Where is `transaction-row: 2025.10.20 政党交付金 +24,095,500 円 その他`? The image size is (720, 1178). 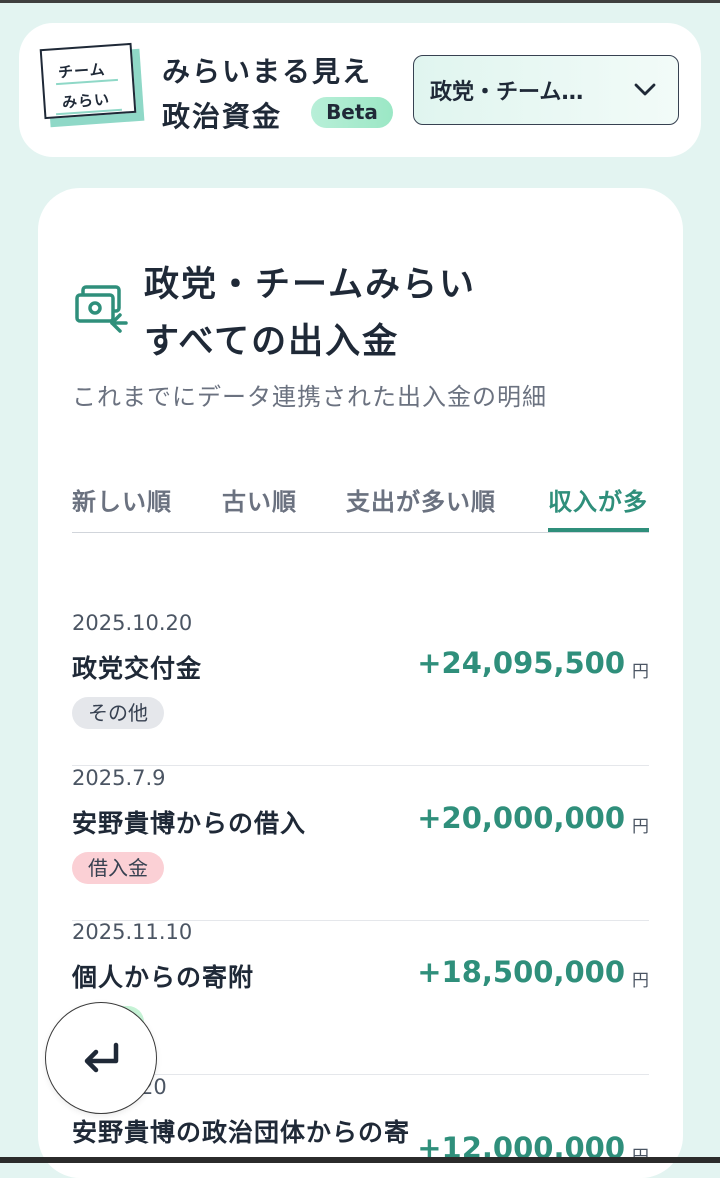 transaction-row: 2025.10.20 政党交付金 +24,095,500 円 その他 is located at coordinates (360, 688).